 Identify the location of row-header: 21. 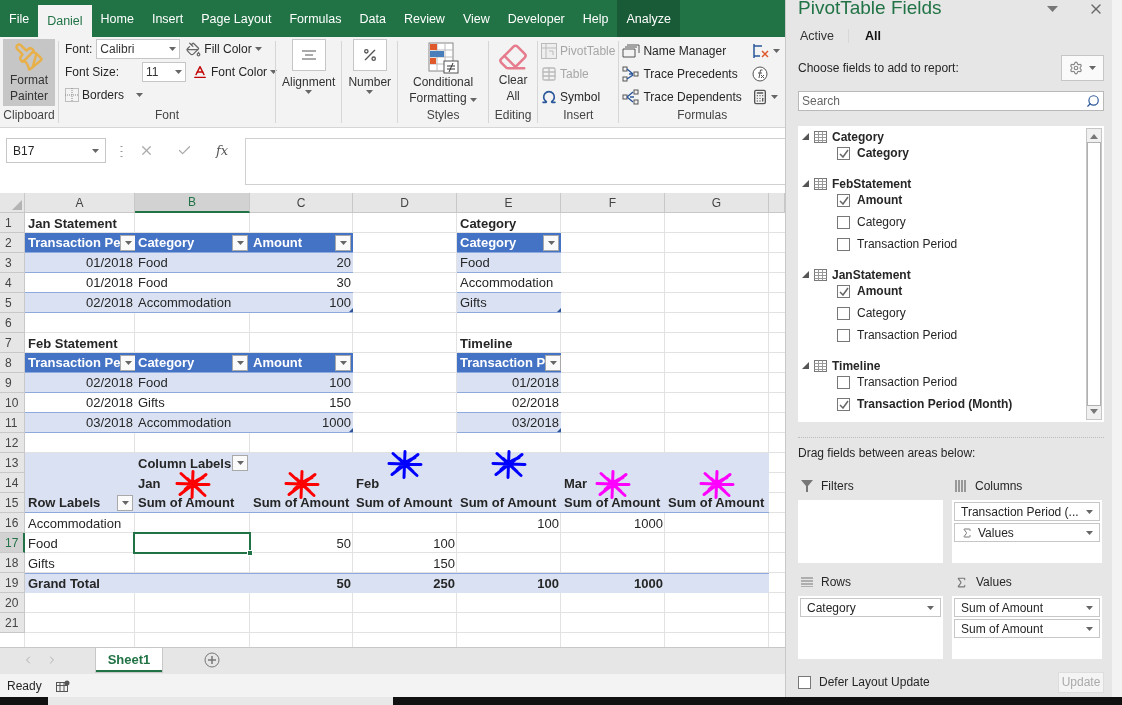
(12, 623).